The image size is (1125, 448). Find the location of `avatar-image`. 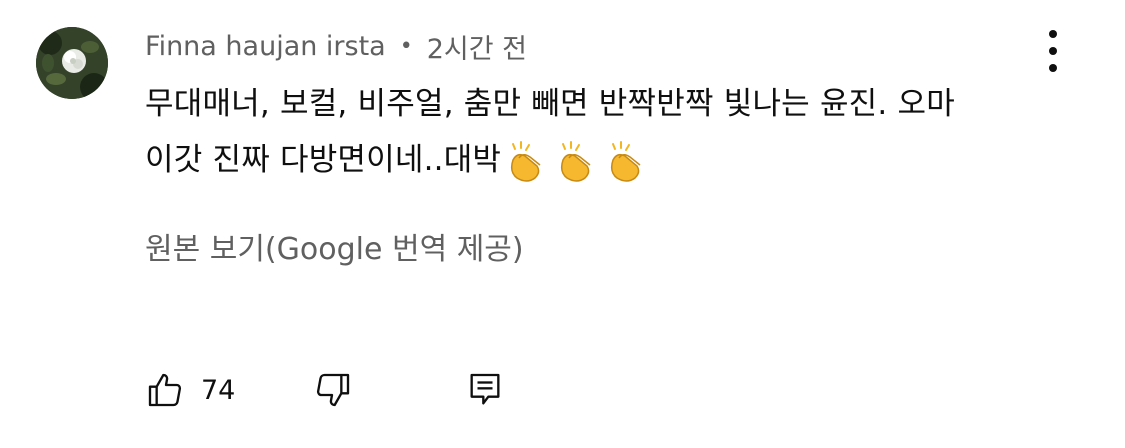

avatar-image is located at coordinates (72, 63).